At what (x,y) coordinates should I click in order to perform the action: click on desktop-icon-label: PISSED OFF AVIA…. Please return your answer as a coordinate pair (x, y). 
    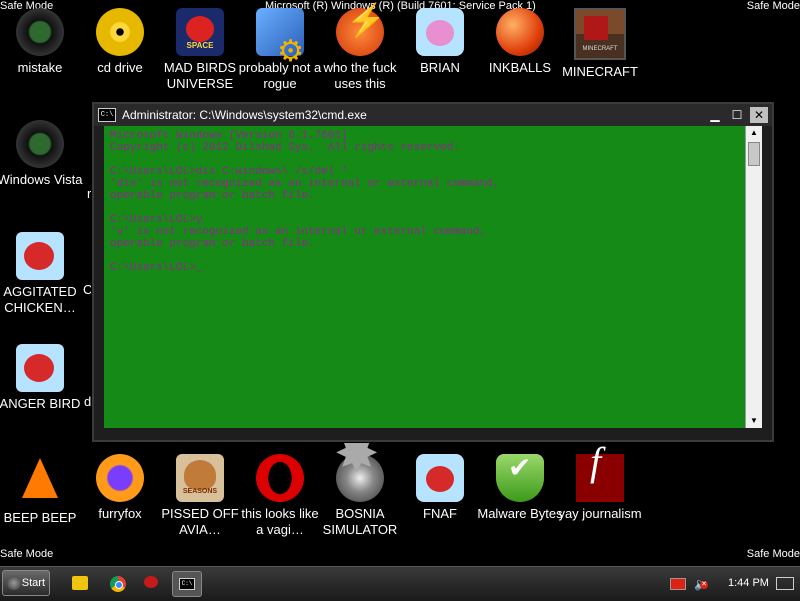
    Looking at the image, I should click on (200, 521).